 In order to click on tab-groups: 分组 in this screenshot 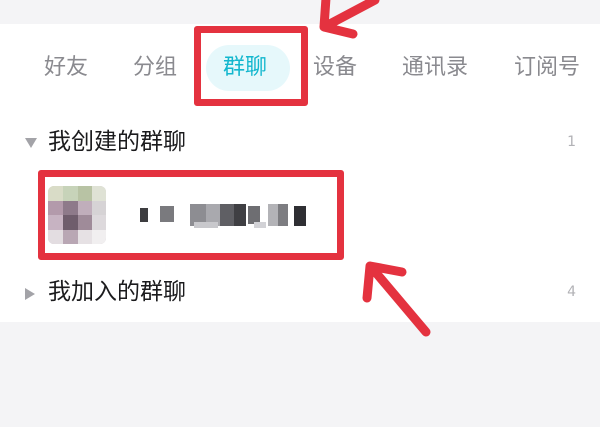, I will do `click(155, 68)`.